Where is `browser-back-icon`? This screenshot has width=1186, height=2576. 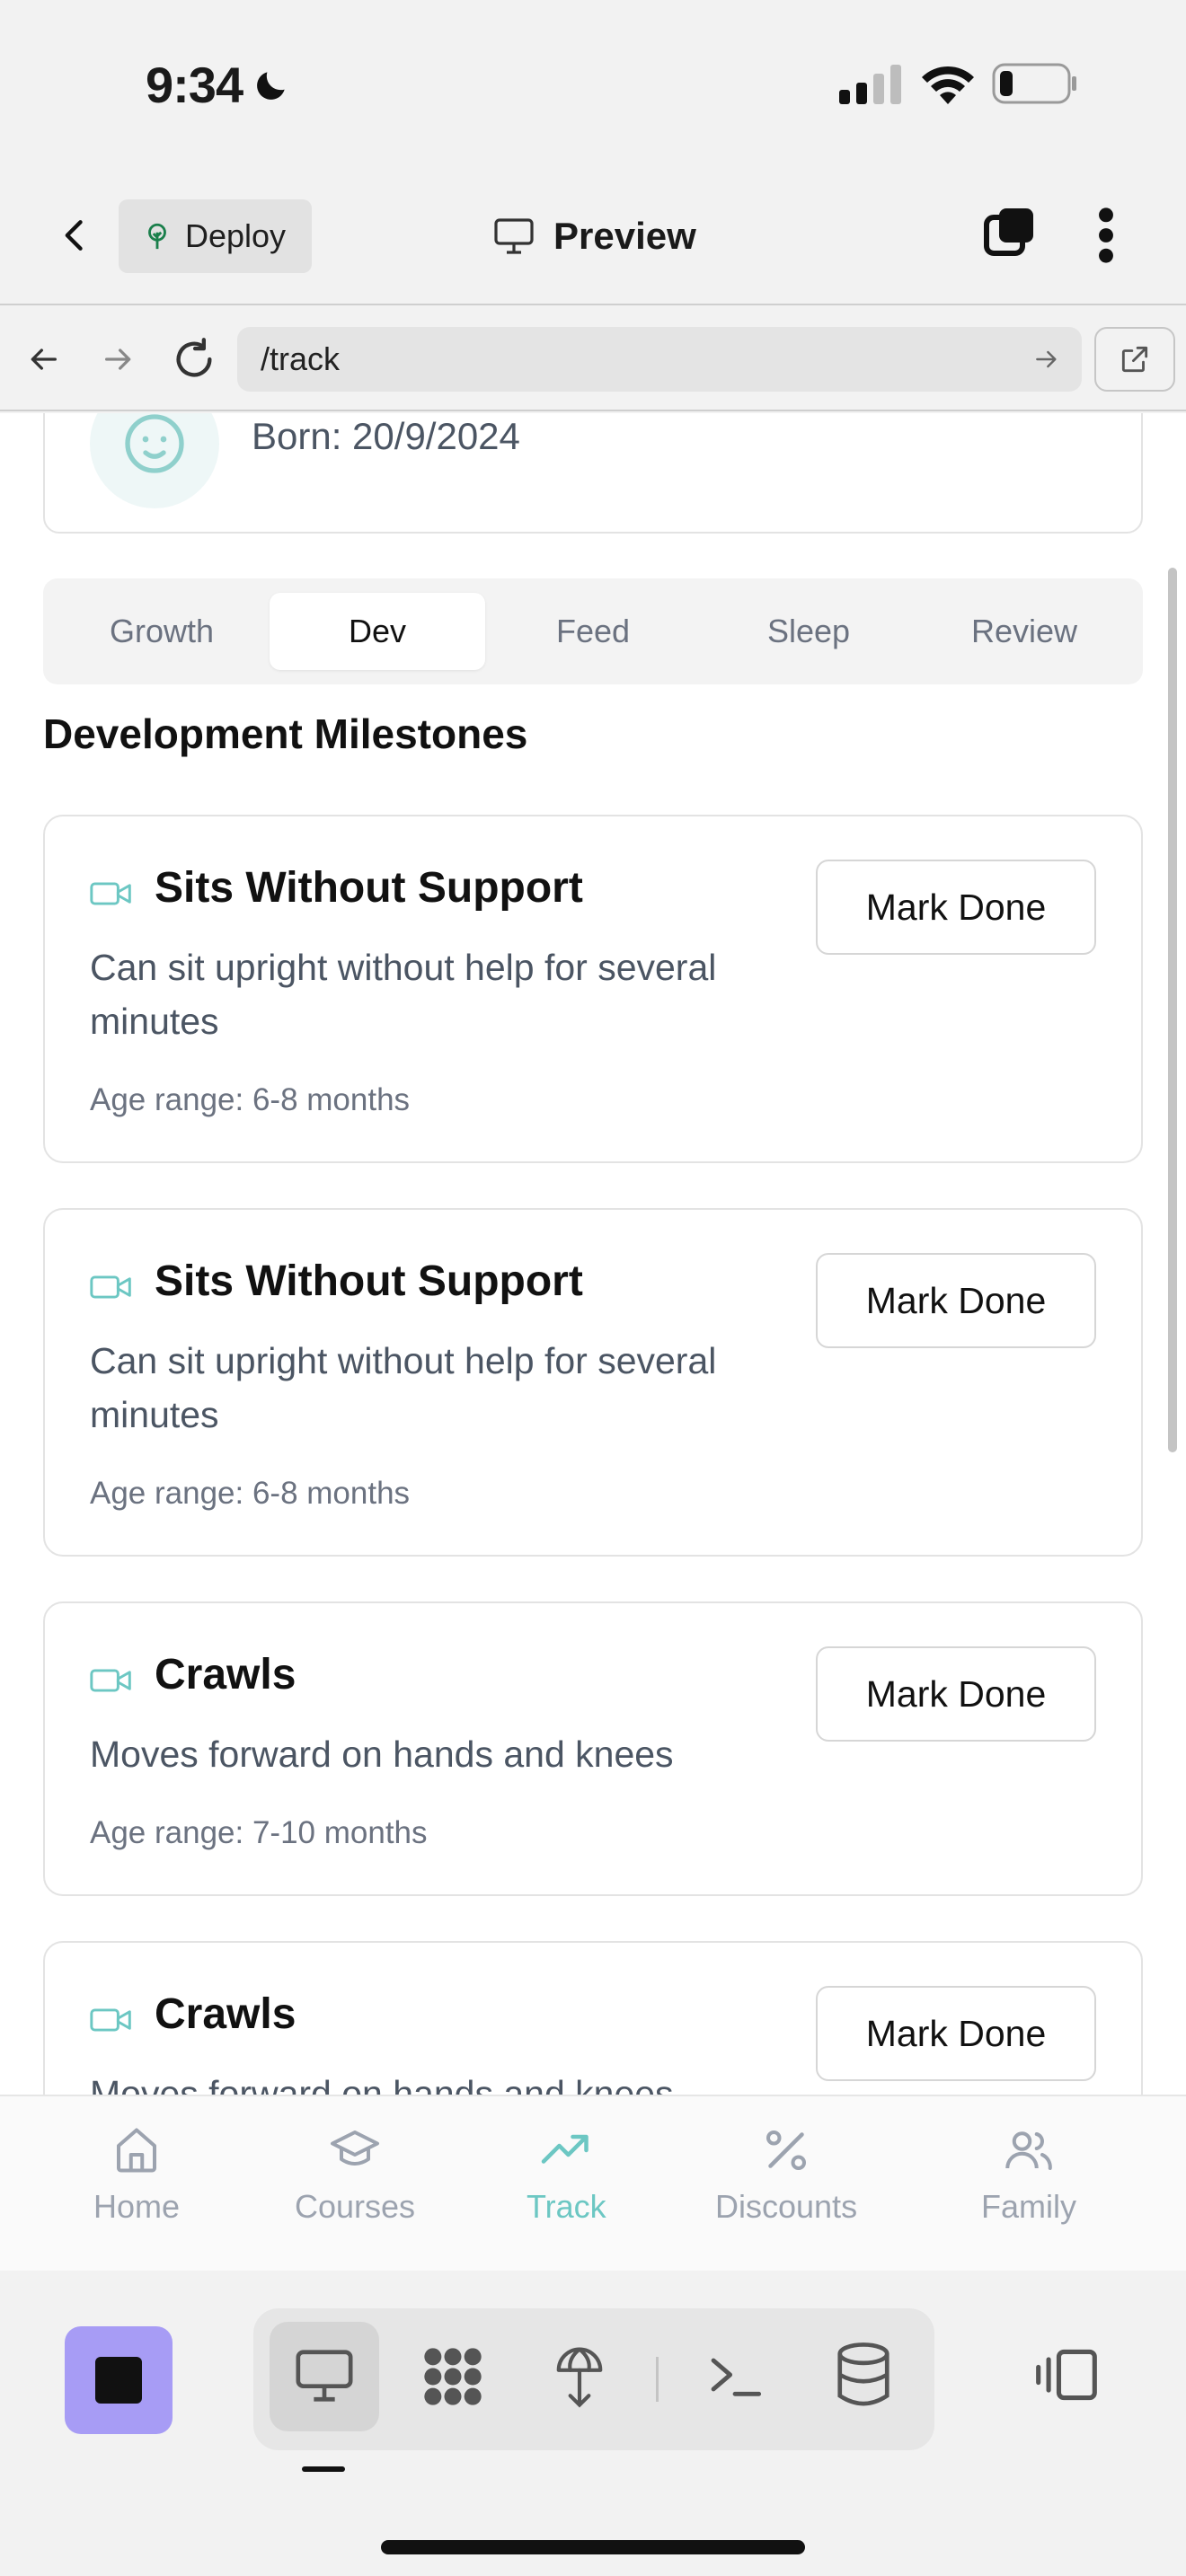 browser-back-icon is located at coordinates (43, 359).